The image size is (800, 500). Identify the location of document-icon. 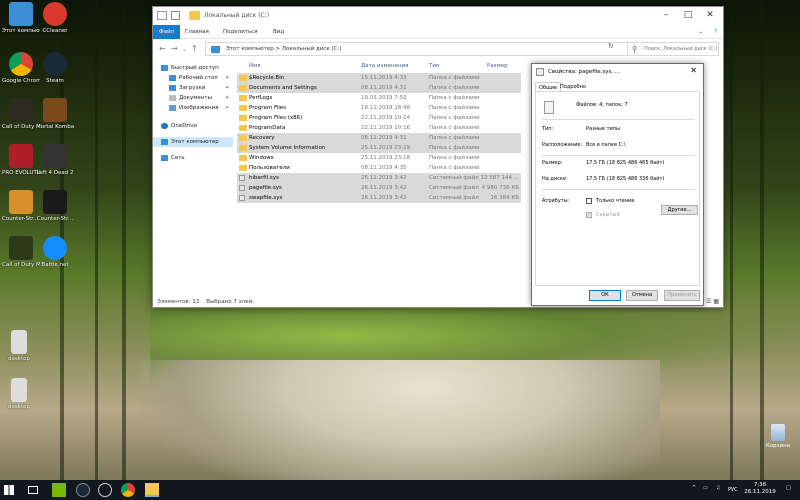
(172, 97).